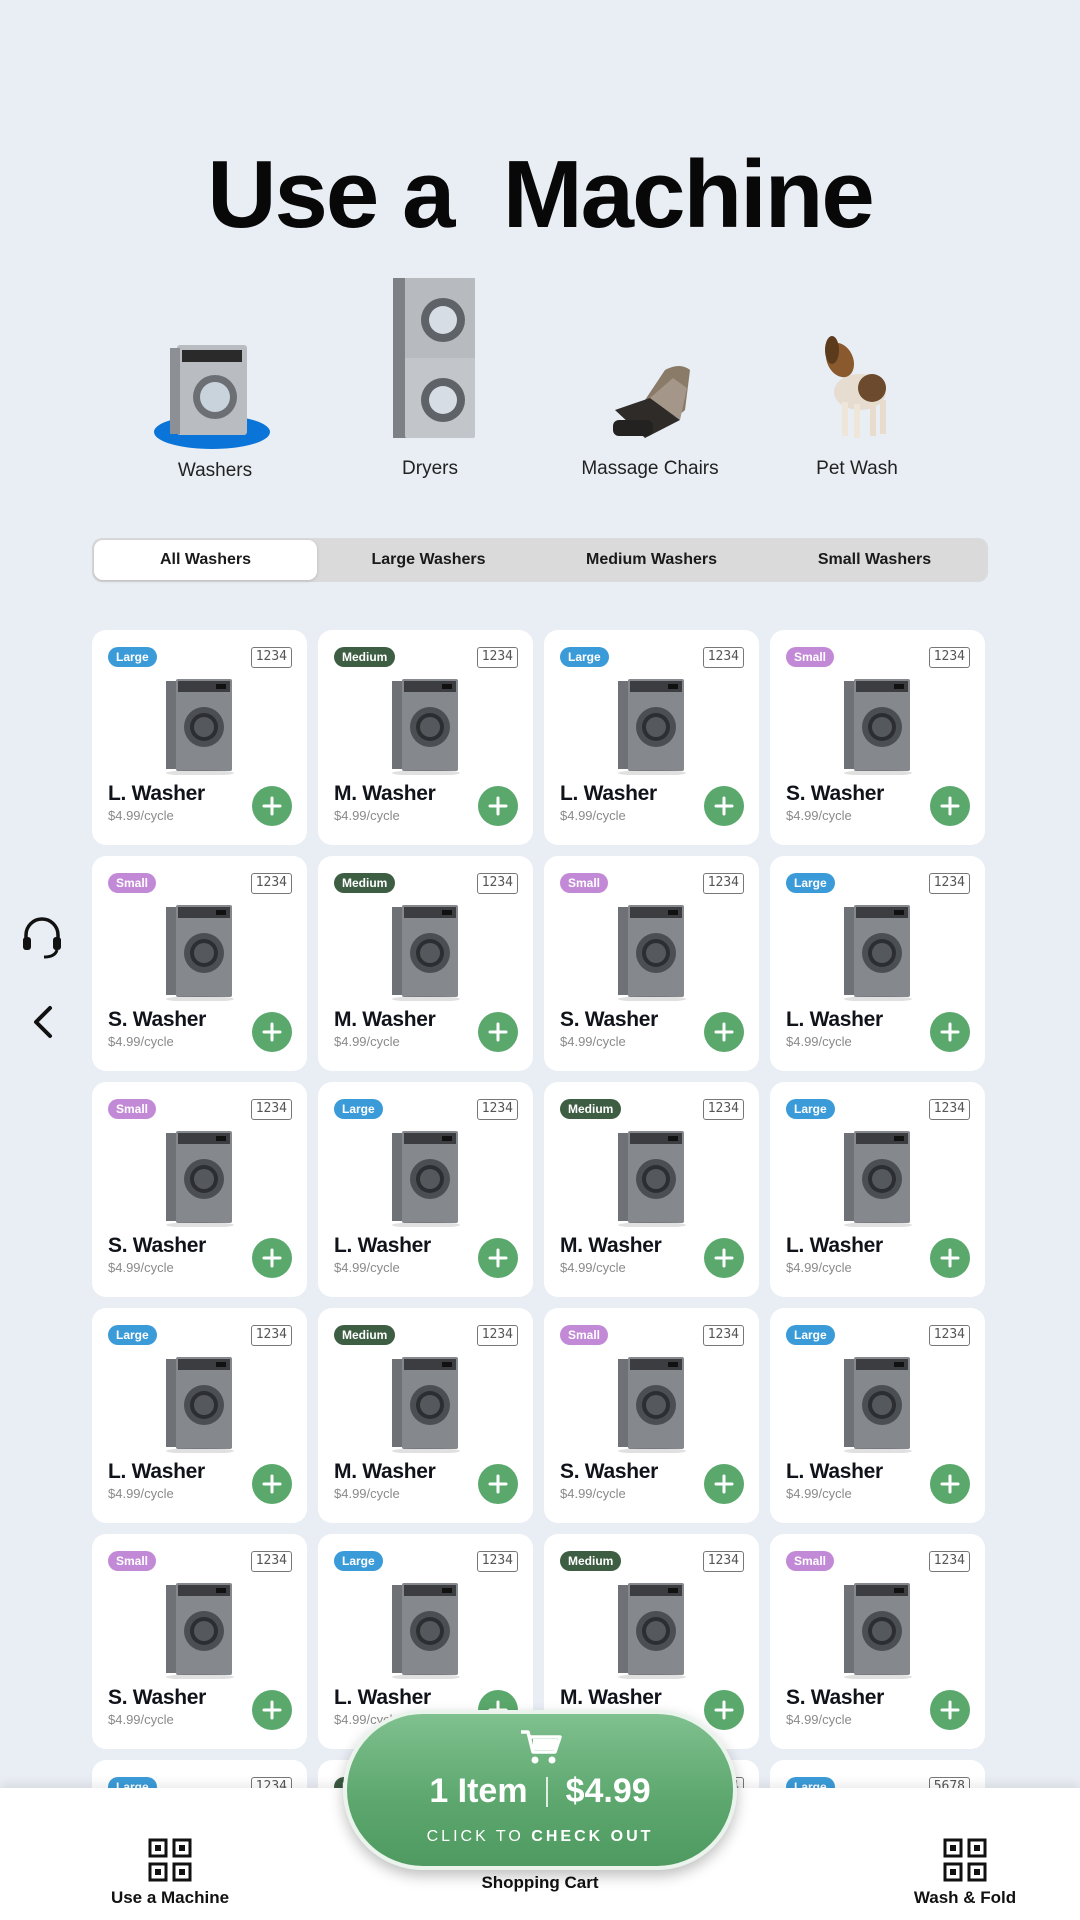 The image size is (1080, 1920). Describe the element at coordinates (874, 560) in the screenshot. I see `tab-small-washers: Small Washers` at that location.